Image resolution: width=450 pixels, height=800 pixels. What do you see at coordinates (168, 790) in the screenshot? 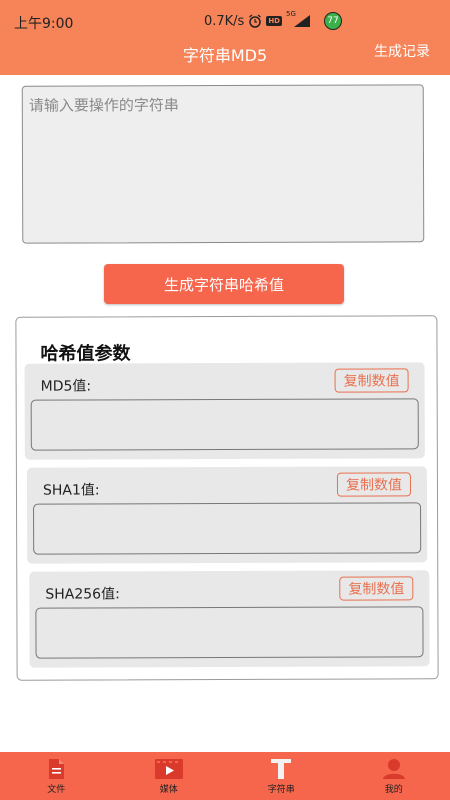
I see `nav-label-media: 媒体` at bounding box center [168, 790].